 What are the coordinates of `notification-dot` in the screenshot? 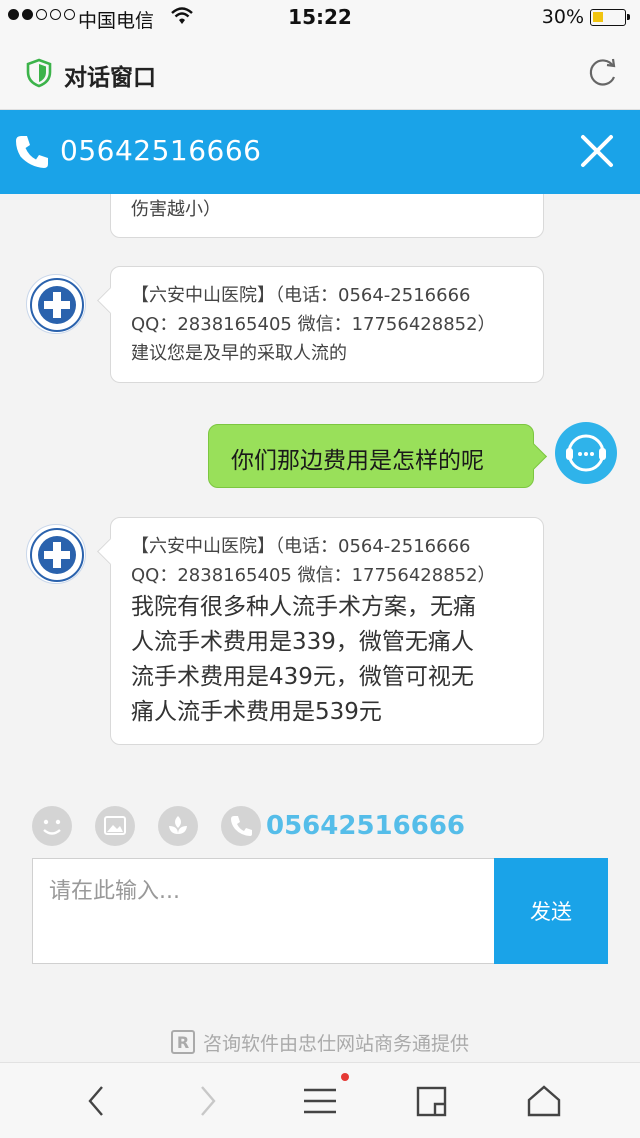 It's located at (345, 1077).